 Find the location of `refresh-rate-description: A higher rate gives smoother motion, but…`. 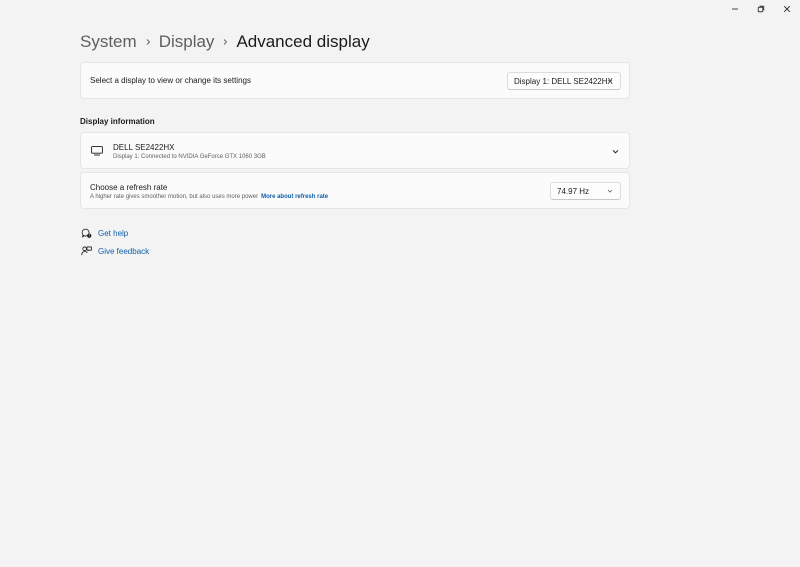

refresh-rate-description: A higher rate gives smoother motion, but… is located at coordinates (209, 197).